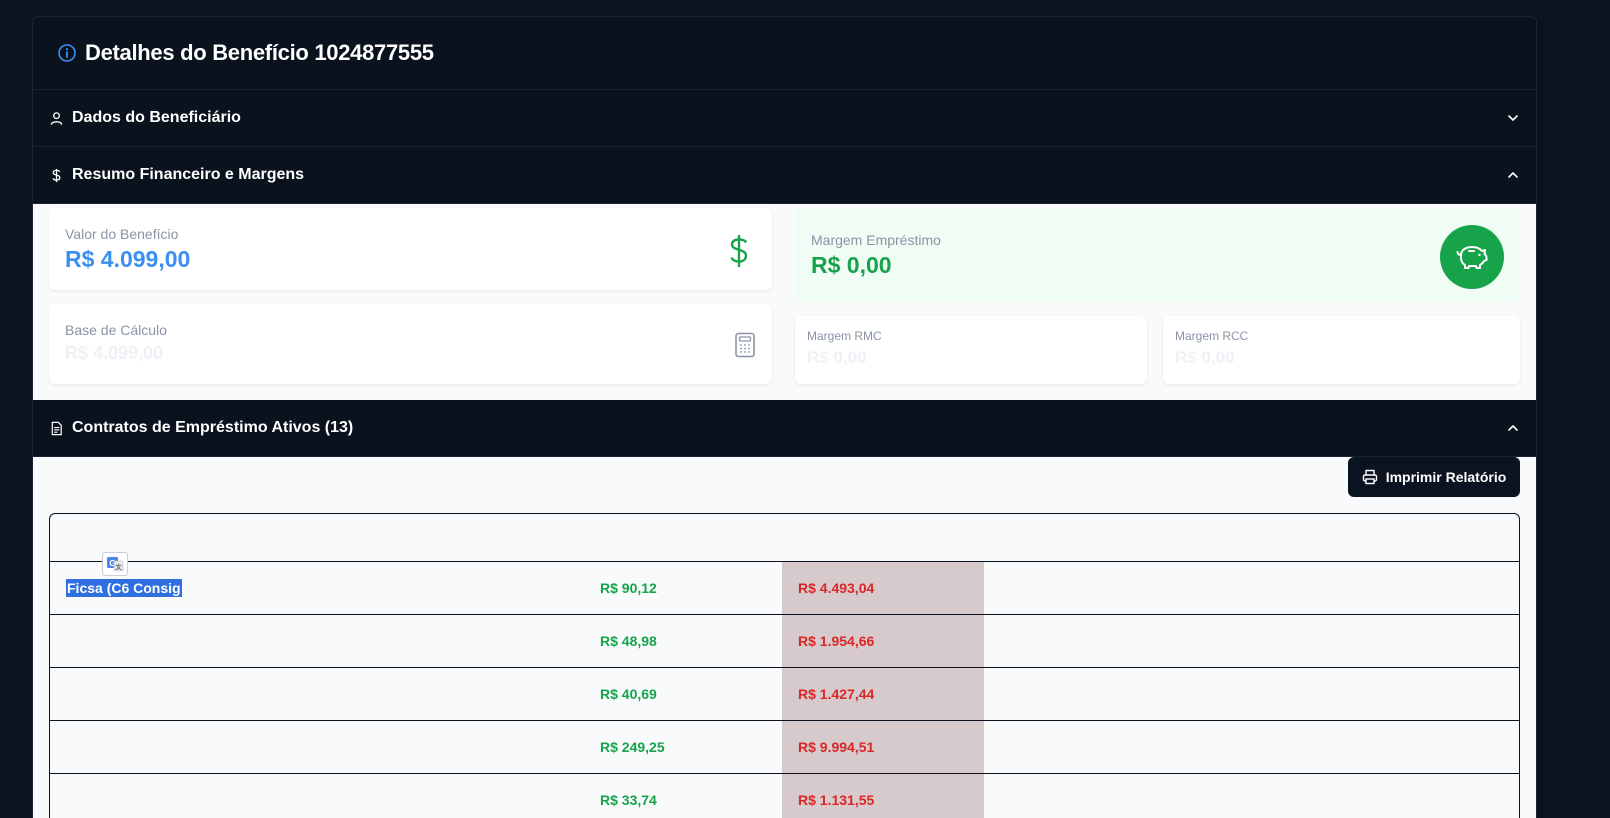 This screenshot has height=818, width=1610. I want to click on section-beneficiario-toggle: Dados do Beneficiário, so click(784, 118).